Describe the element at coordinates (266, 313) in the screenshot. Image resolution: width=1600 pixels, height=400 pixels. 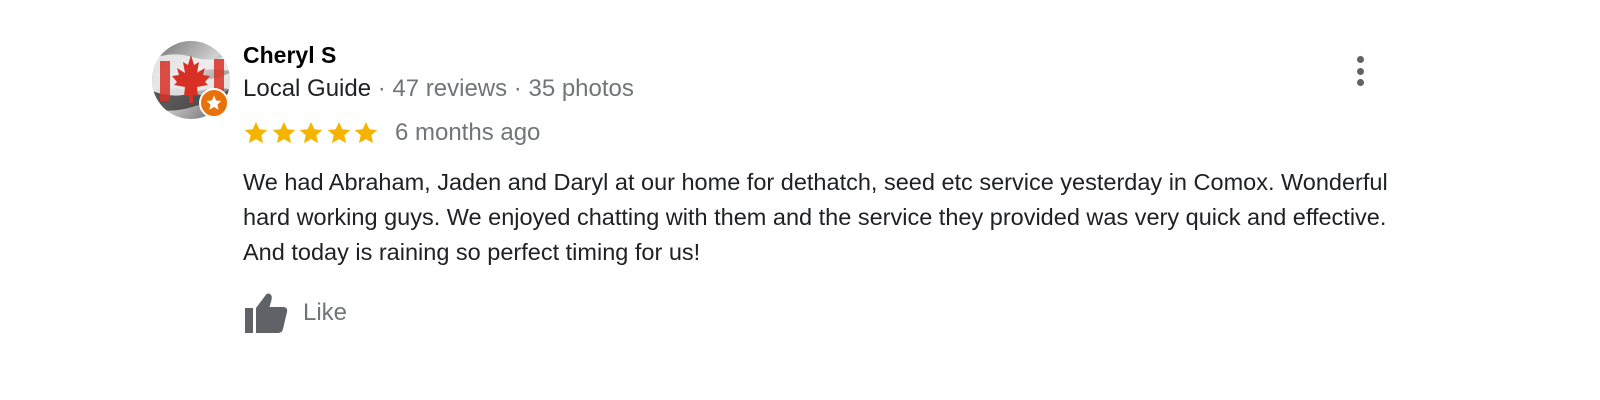
I see `thumbs-up-icon` at that location.